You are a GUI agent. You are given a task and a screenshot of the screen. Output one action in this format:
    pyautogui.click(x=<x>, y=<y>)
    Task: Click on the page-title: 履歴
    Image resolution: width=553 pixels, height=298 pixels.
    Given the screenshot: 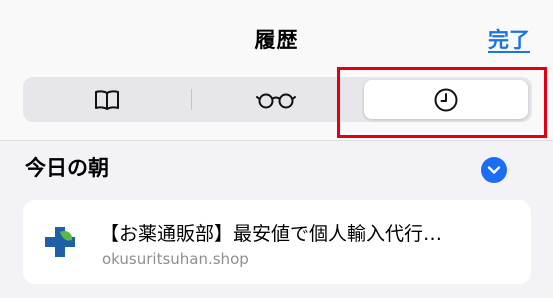 What is the action you would take?
    pyautogui.click(x=276, y=40)
    